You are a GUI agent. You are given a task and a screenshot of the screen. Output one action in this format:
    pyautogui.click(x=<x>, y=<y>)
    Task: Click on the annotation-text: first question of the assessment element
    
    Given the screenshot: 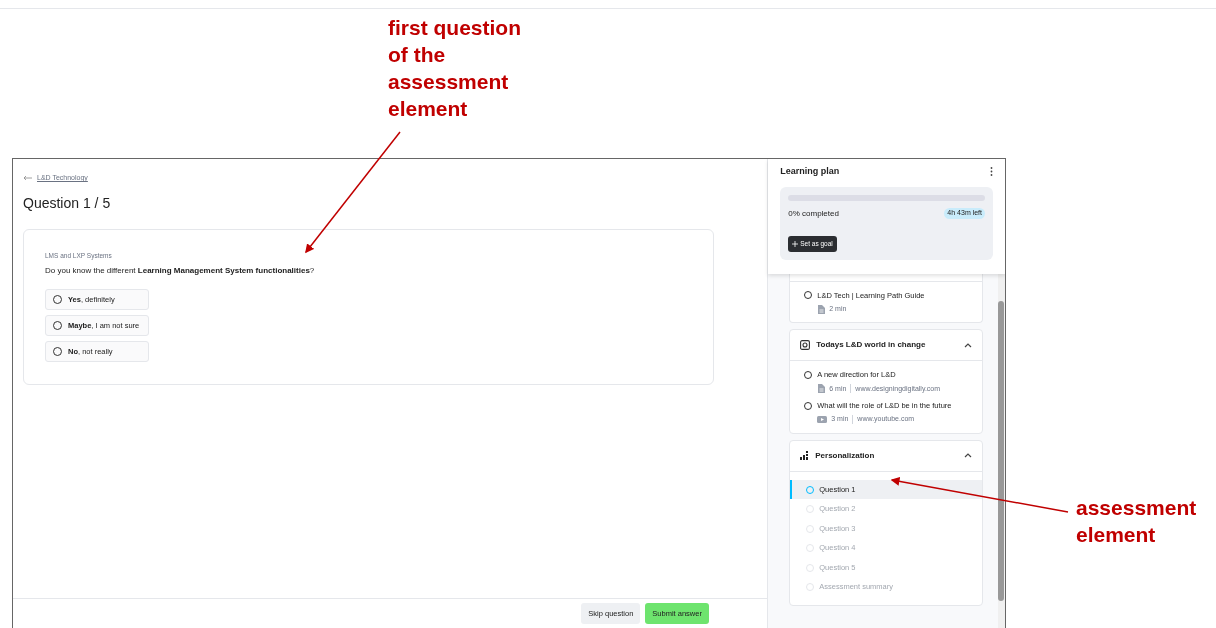 What is the action you would take?
    pyautogui.click(x=455, y=68)
    